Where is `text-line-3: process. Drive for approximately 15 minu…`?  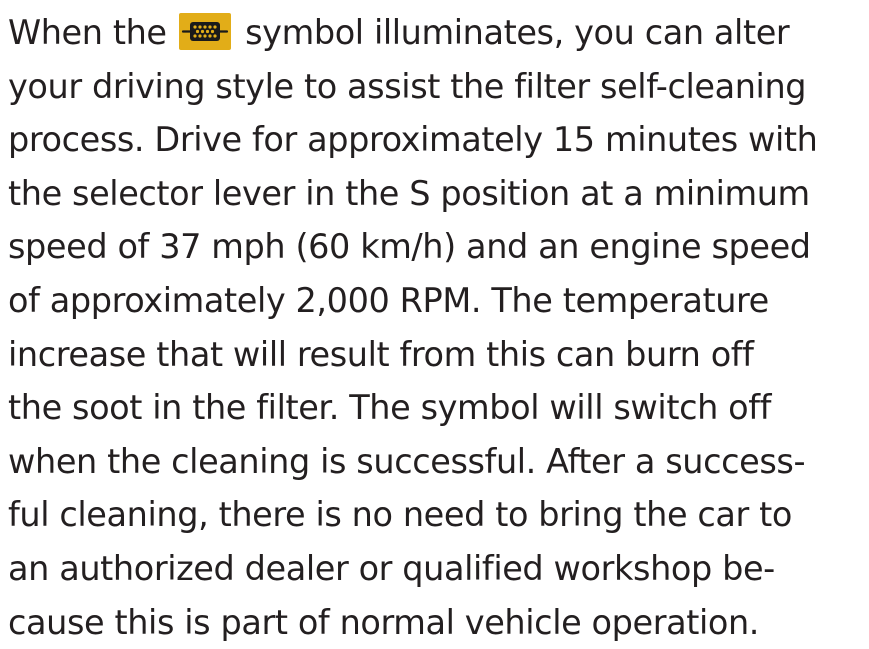 text-line-3: process. Drive for approximately 15 minu… is located at coordinates (413, 140).